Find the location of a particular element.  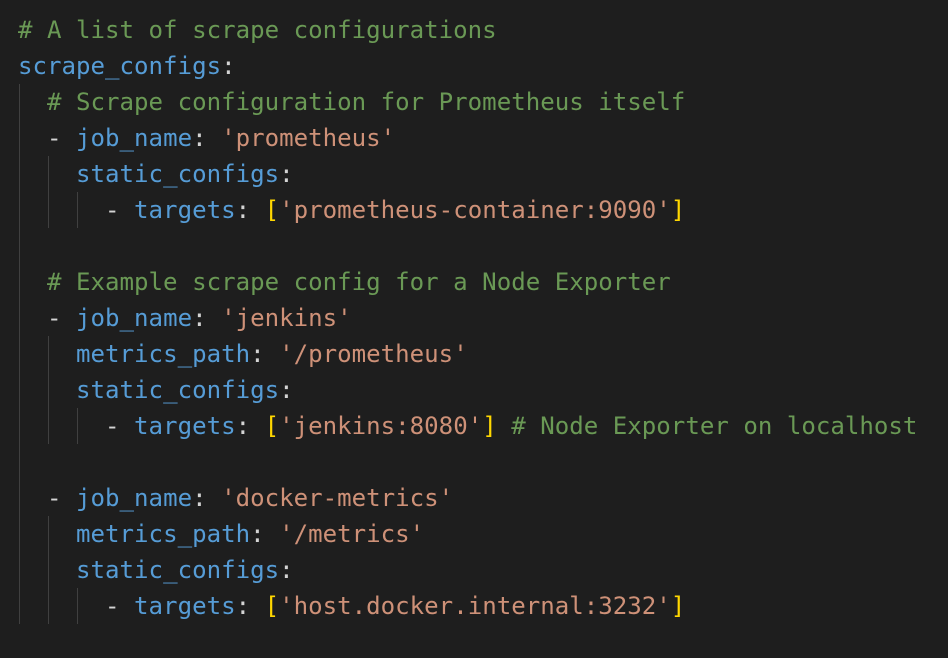

code-line: - targets: ['host.docker.internal:3232'] is located at coordinates (351, 606).